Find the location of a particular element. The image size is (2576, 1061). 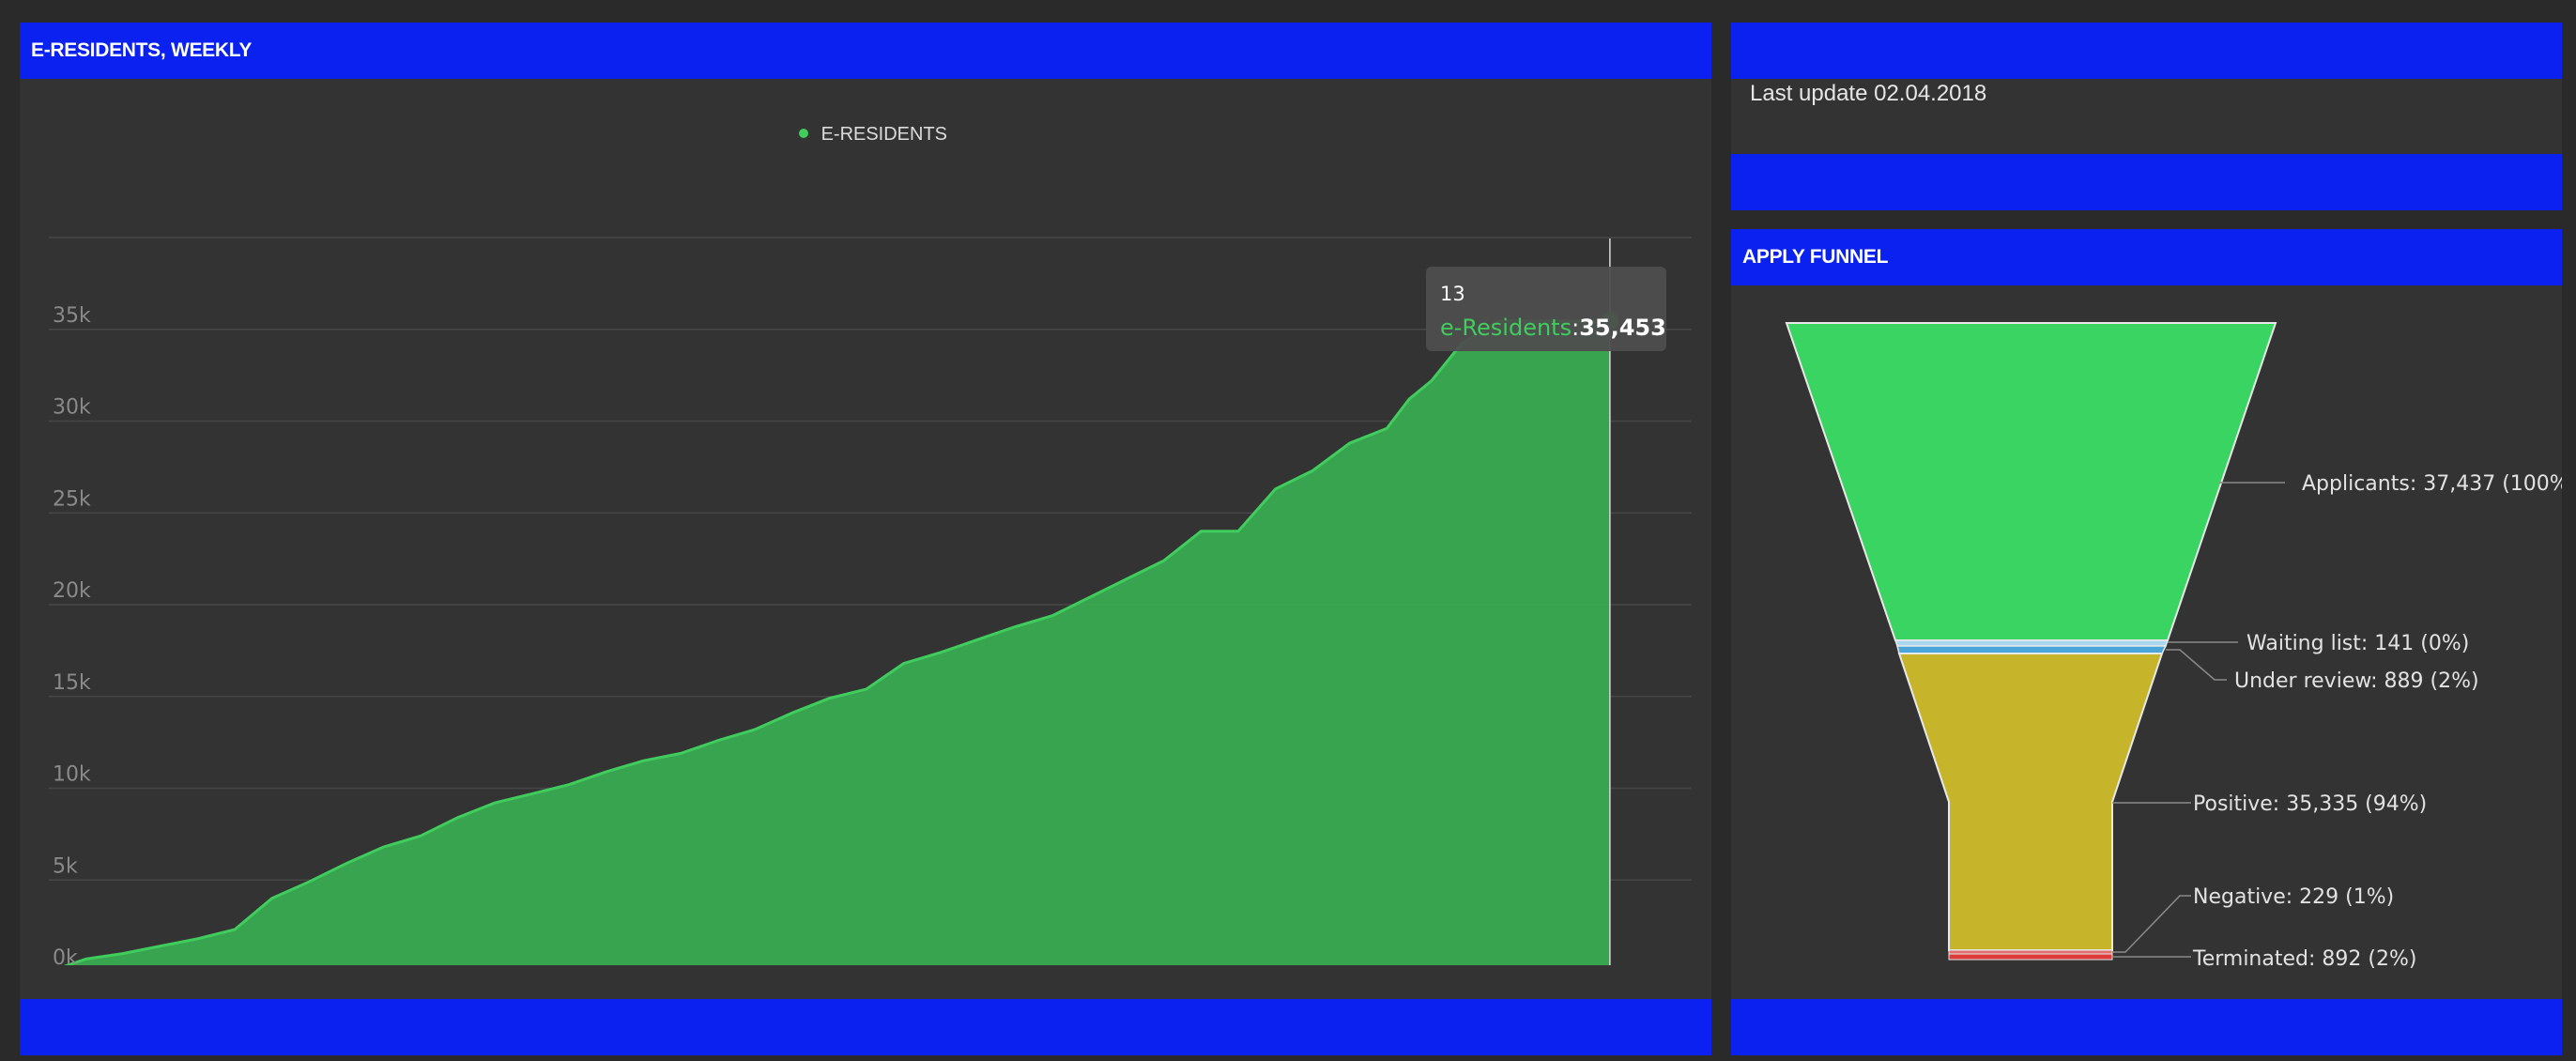

funnel-segment-applicants is located at coordinates (2031, 481).